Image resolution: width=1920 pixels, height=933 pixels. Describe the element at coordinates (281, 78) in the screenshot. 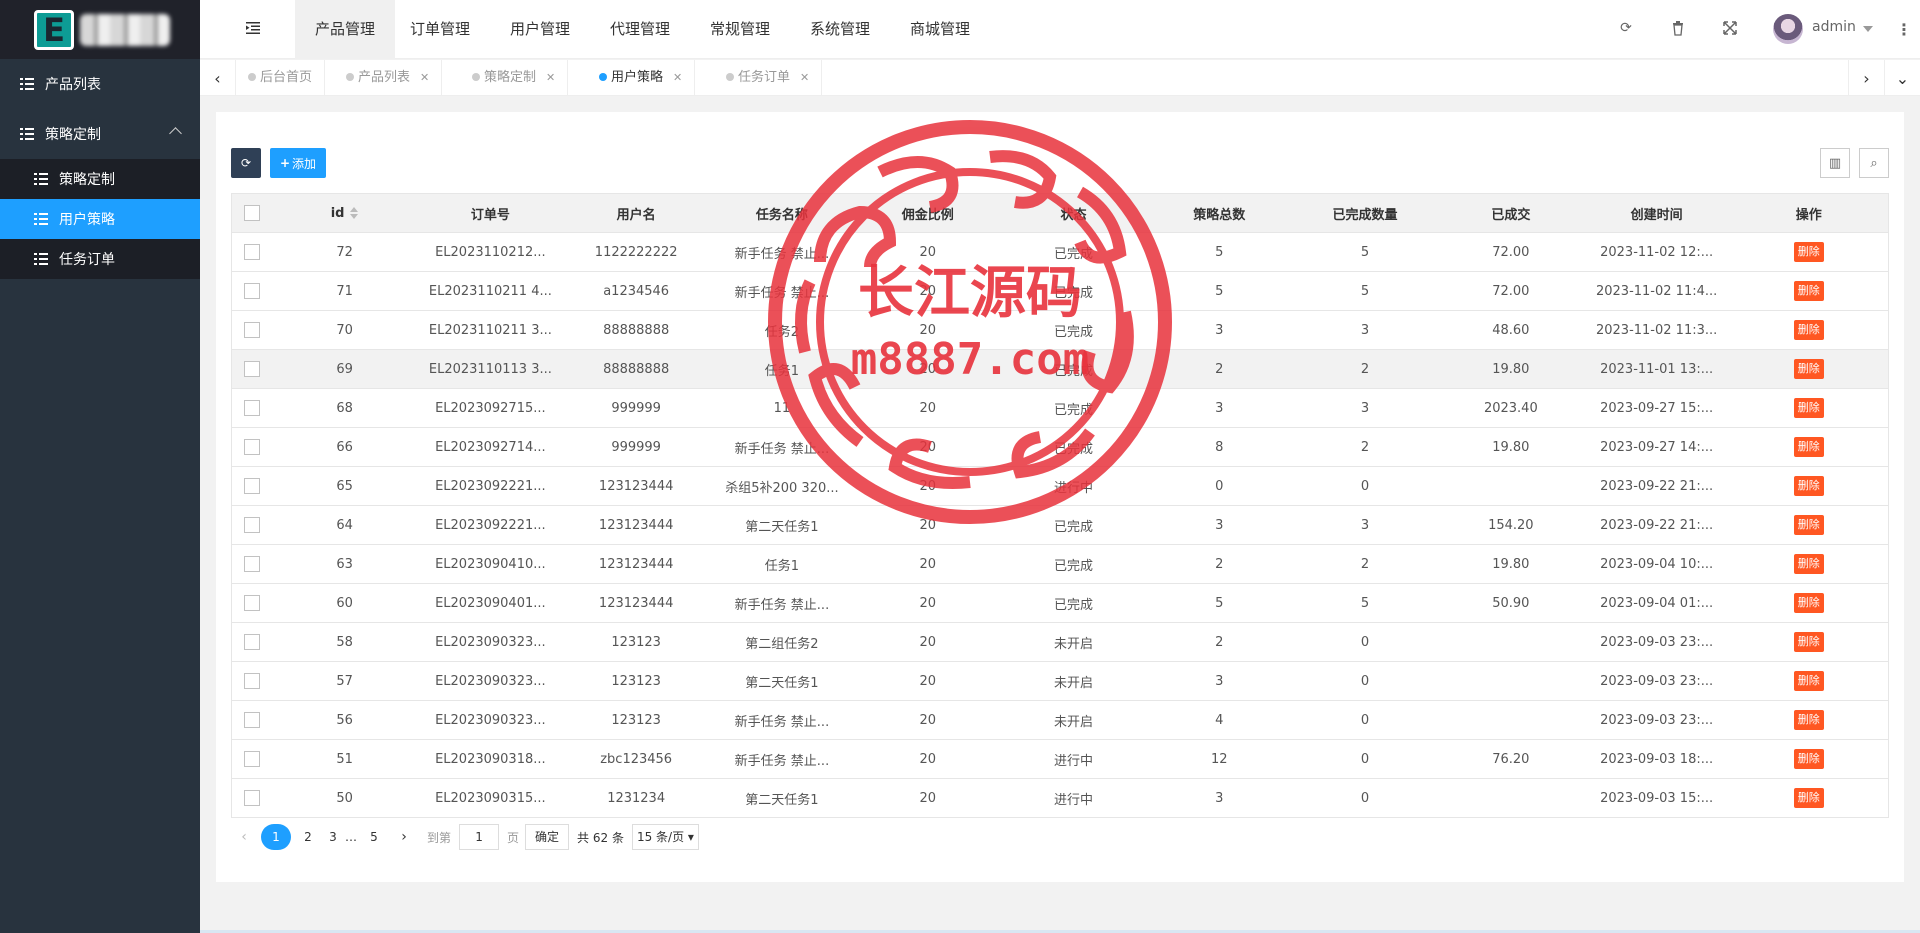

I see `tab-home: 后台首页` at that location.